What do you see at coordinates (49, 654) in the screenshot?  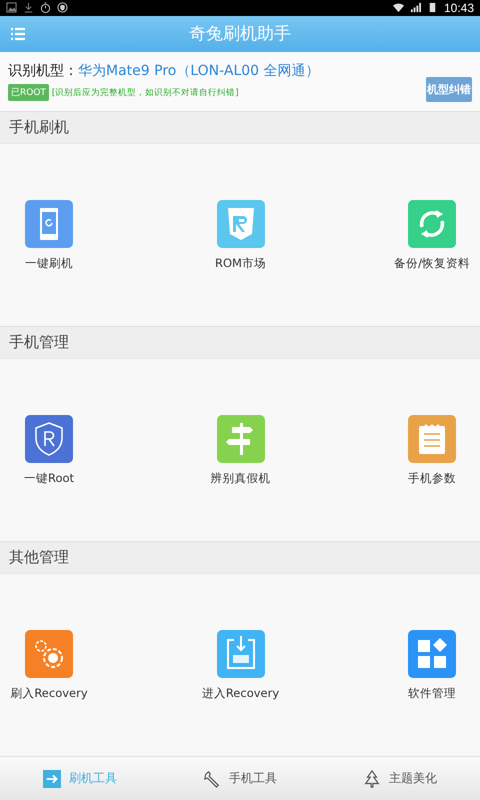 I see `gears-icon` at bounding box center [49, 654].